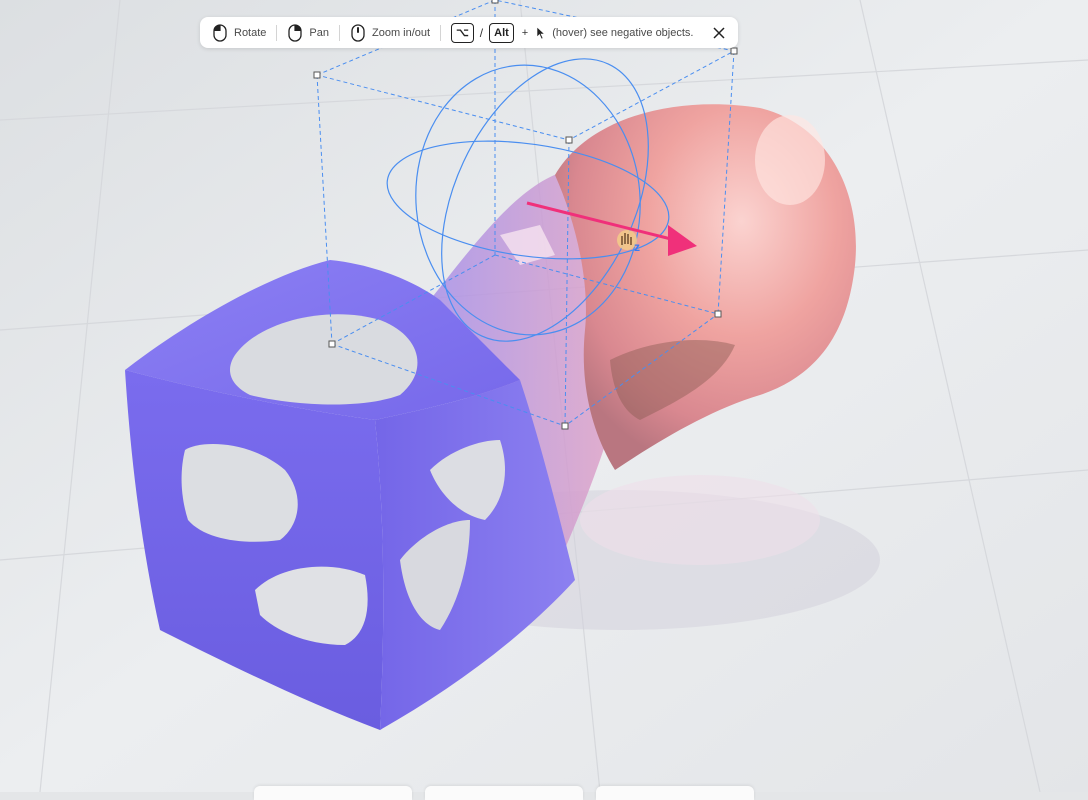 The width and height of the screenshot is (1088, 800). Describe the element at coordinates (401, 32) in the screenshot. I see `zoom-label: Zoom in/out` at that location.